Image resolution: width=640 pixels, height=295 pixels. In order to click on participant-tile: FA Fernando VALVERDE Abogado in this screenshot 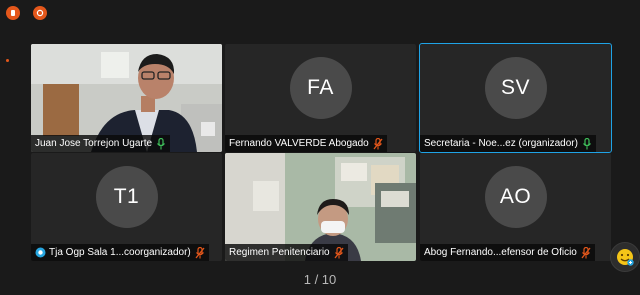, I will do `click(320, 98)`.